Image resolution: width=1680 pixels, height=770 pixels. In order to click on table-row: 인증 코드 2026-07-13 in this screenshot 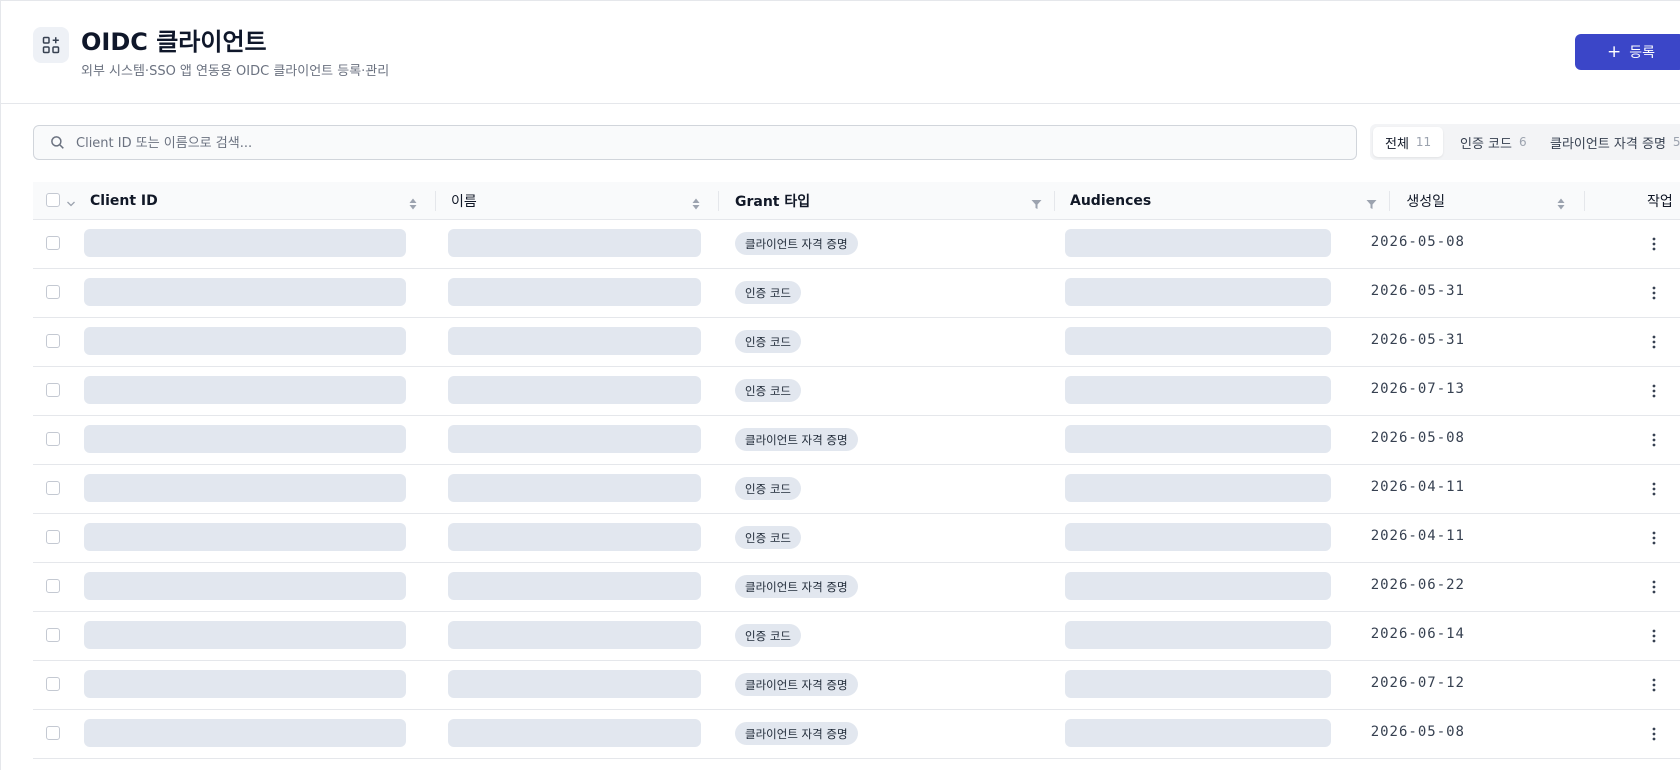, I will do `click(856, 391)`.